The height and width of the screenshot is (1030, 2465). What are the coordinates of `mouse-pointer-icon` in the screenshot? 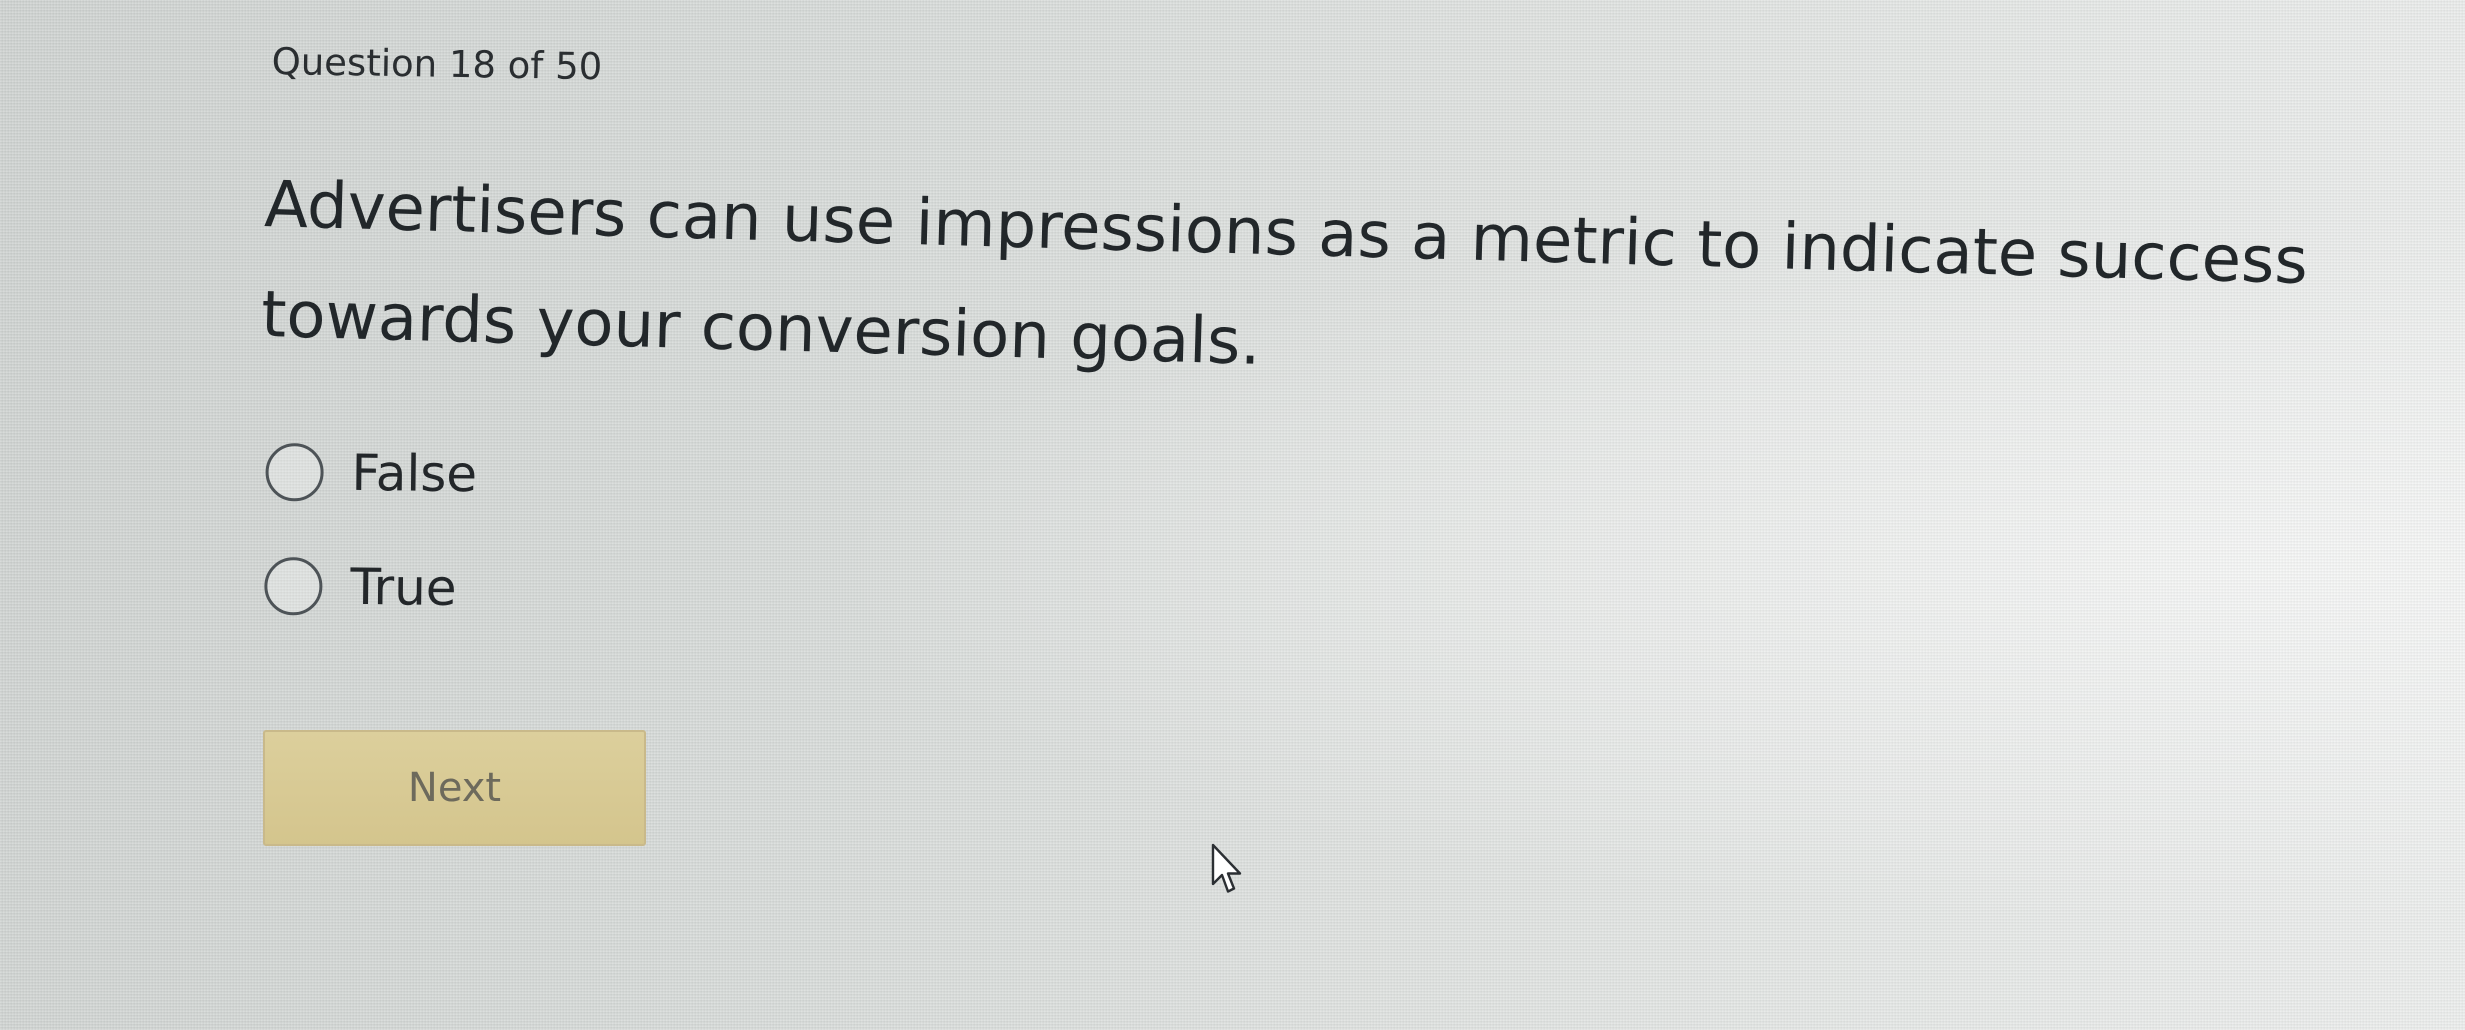 It's located at (1226, 868).